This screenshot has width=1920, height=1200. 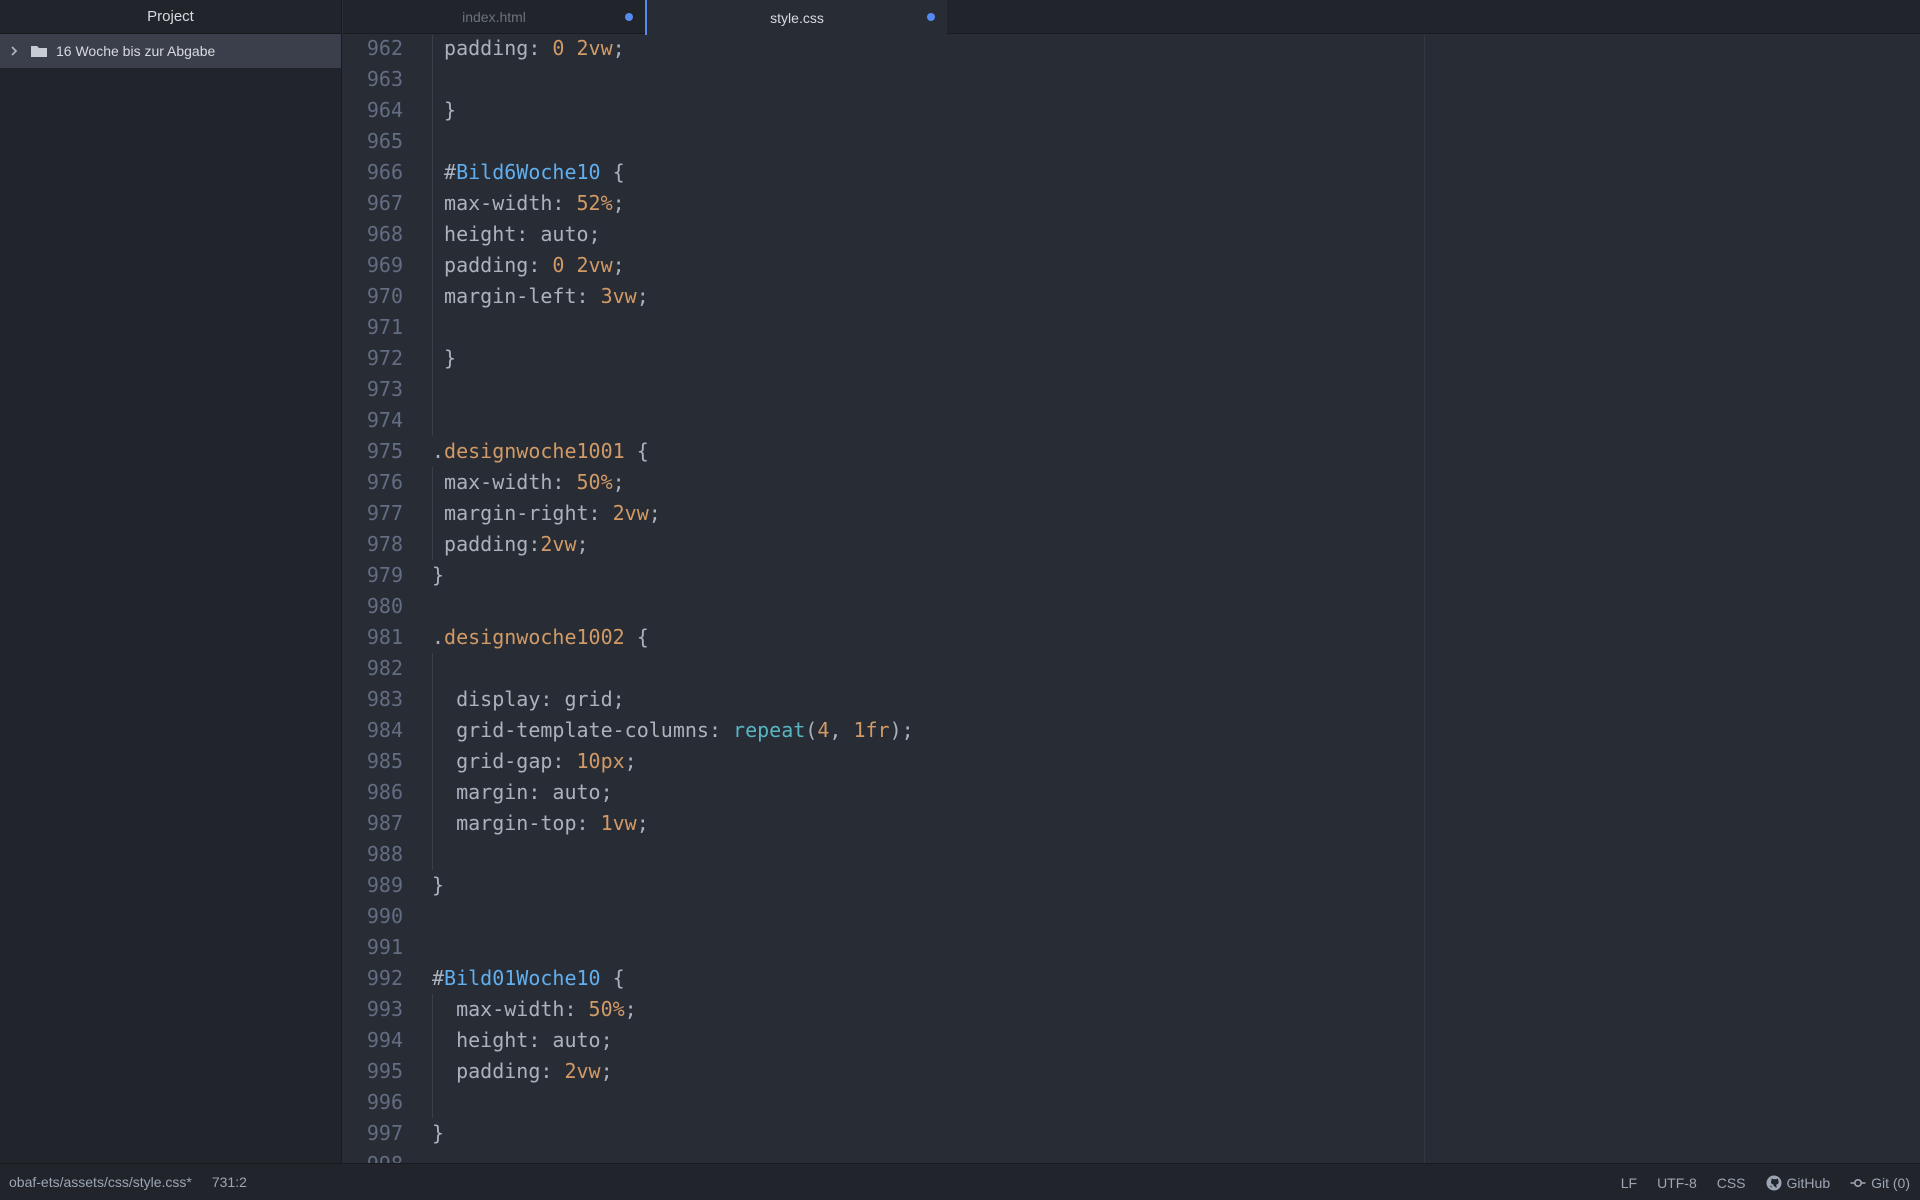 What do you see at coordinates (373, 203) in the screenshot?
I see `line-number: 967` at bounding box center [373, 203].